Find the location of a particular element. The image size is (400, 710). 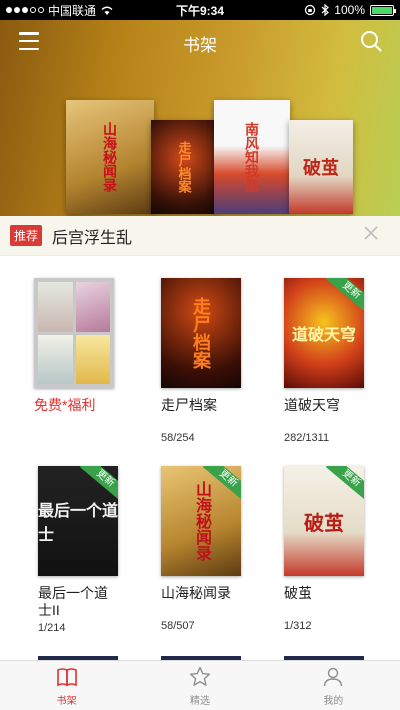

book-item: 免费*福利 is located at coordinates (84, 346).